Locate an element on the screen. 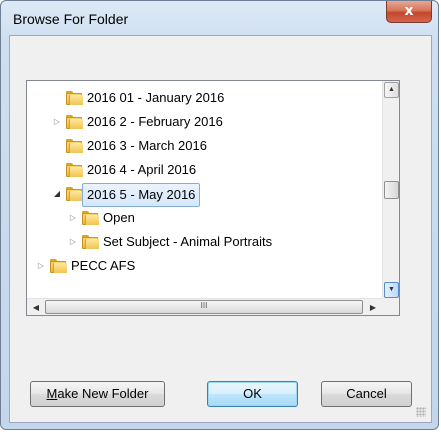 This screenshot has width=441, height=432. tree-item: ▷ PECC AFS is located at coordinates (204, 266).